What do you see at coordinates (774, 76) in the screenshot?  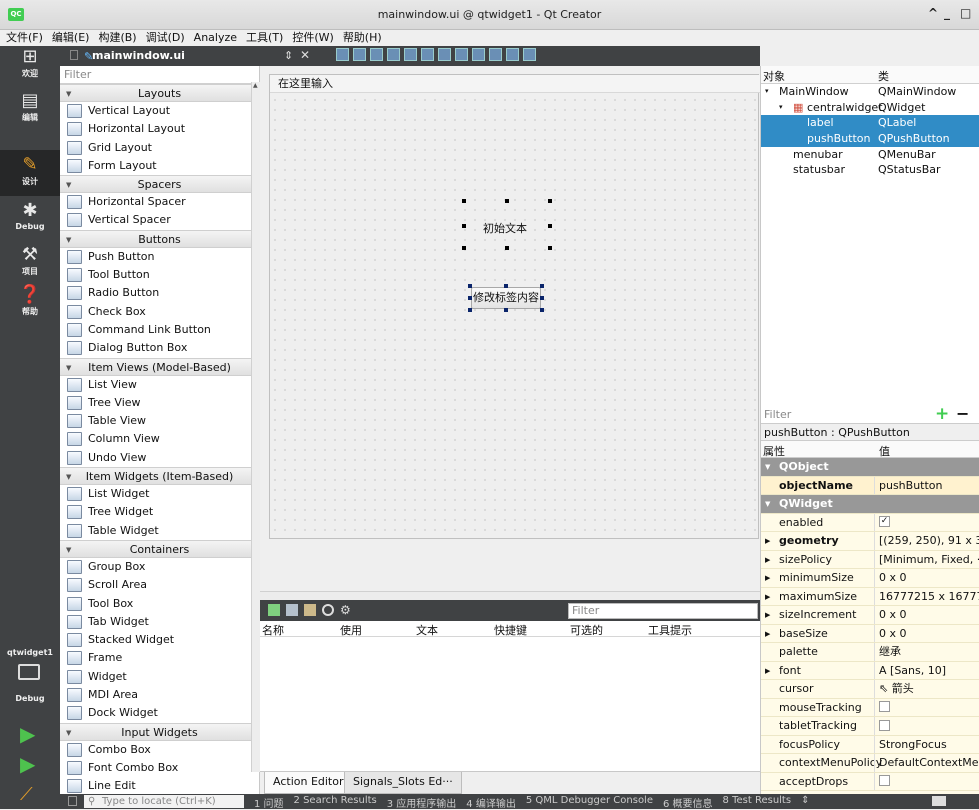 I see `column-header: 对象` at bounding box center [774, 76].